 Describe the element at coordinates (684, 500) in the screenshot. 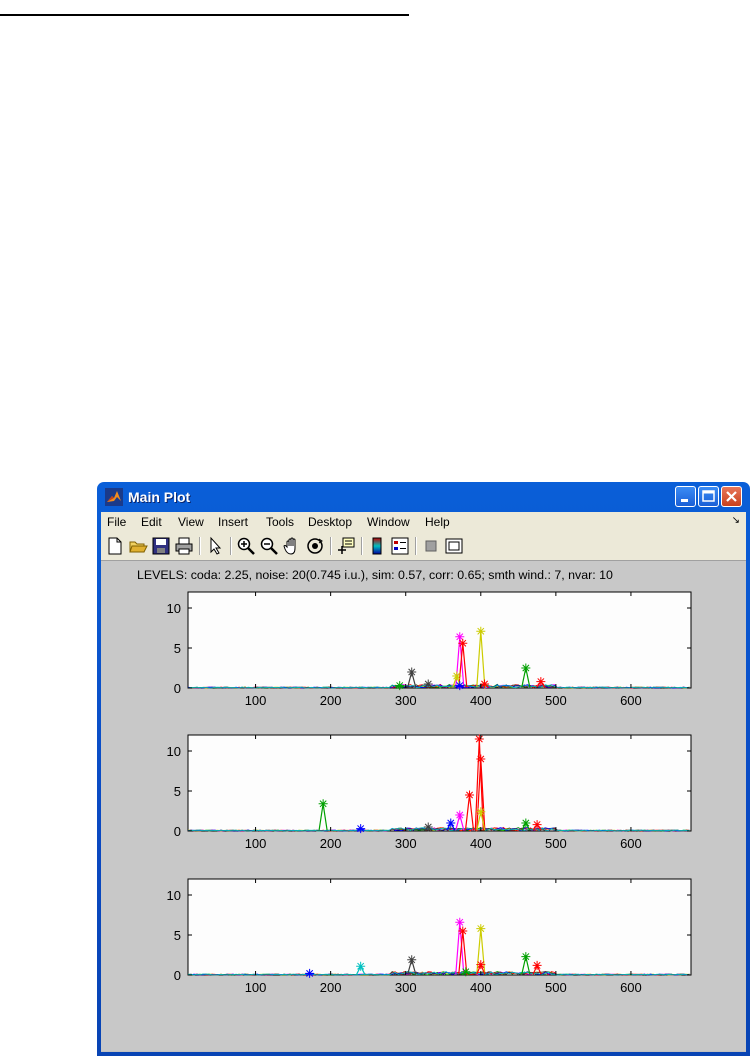

I see `minimize-icon` at that location.